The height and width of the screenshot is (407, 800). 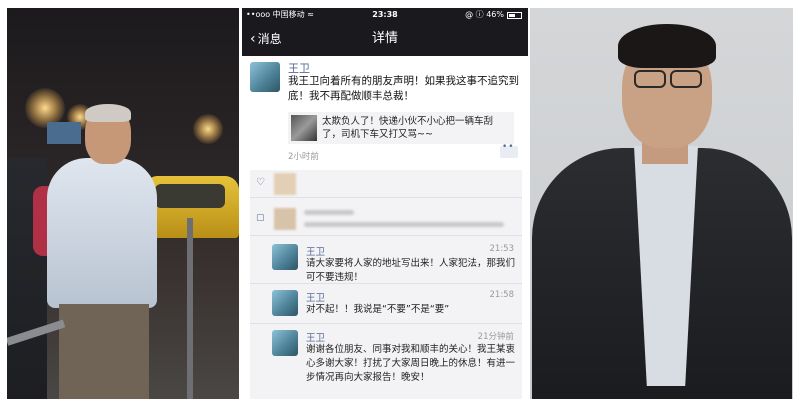 What do you see at coordinates (668, 80) in the screenshot?
I see `glasses-icon` at bounding box center [668, 80].